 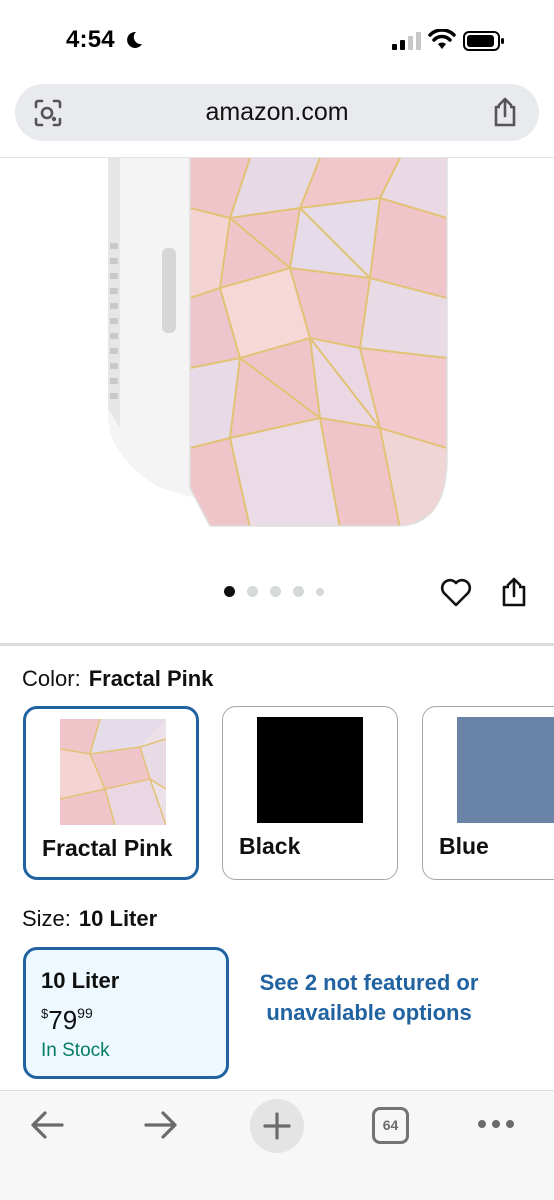 I want to click on price-fraction: 99, so click(x=85, y=1013).